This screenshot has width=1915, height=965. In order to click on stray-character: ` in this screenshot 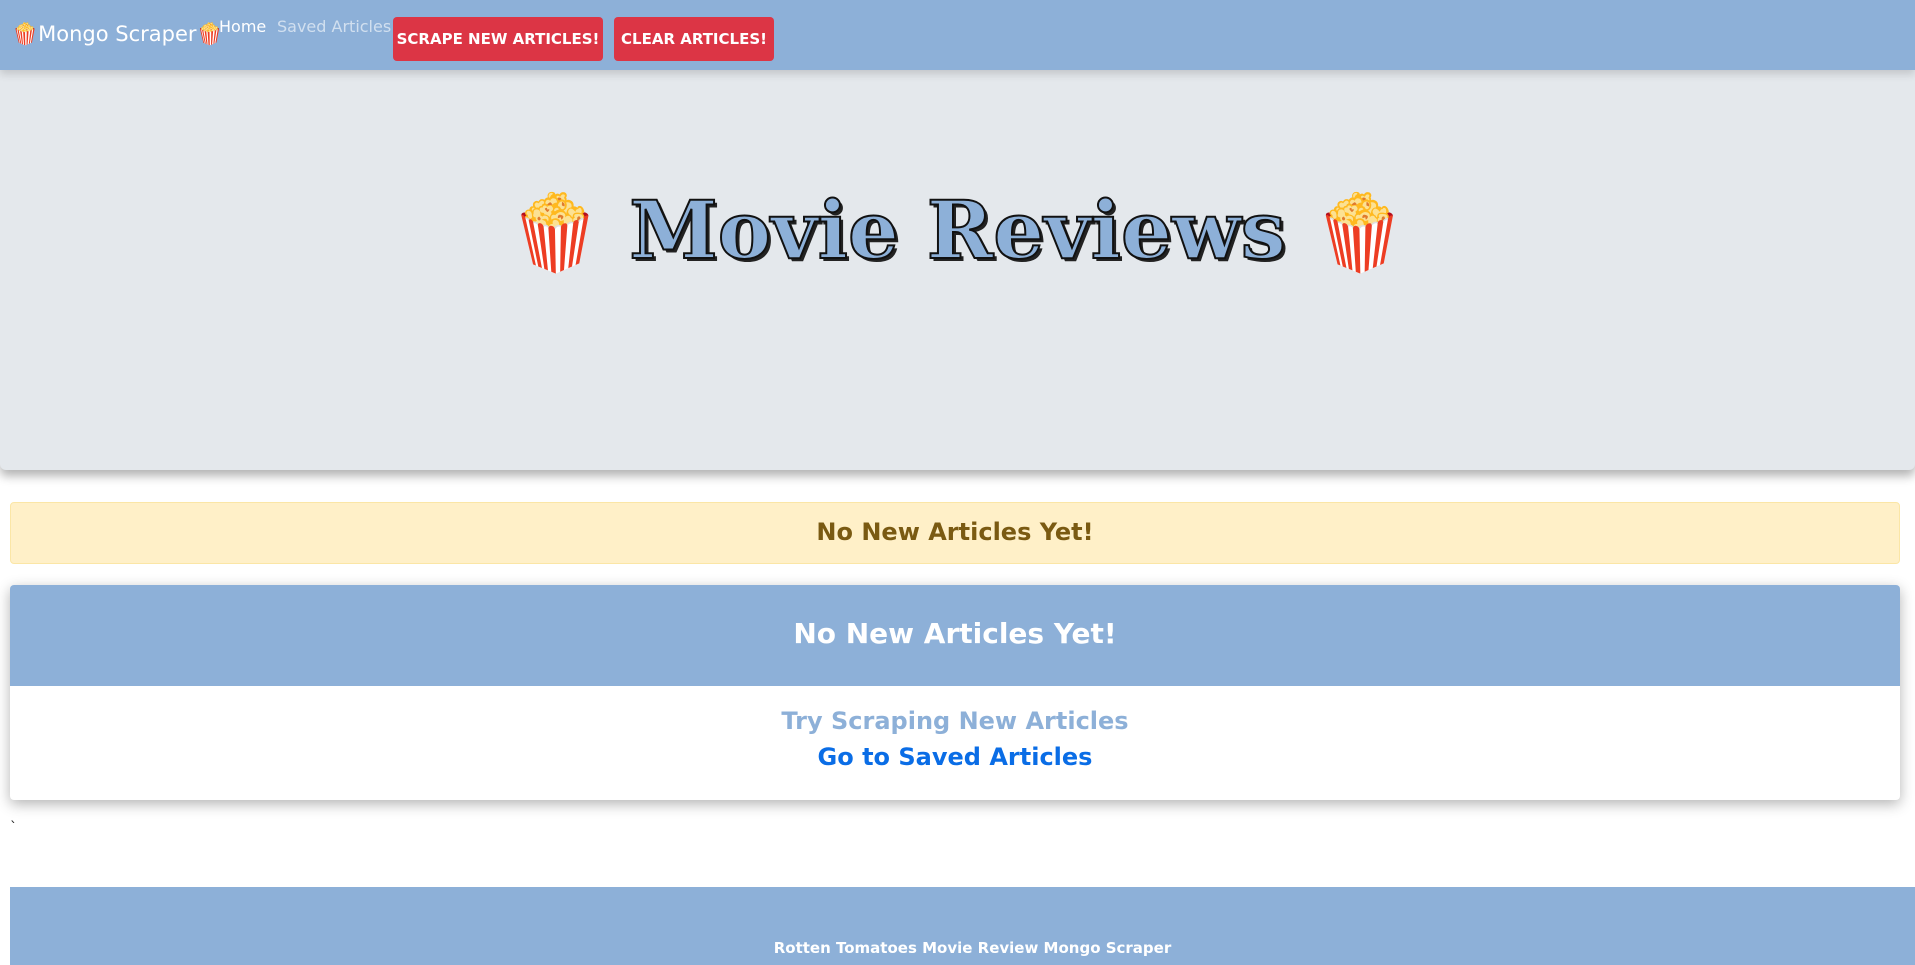, I will do `click(13, 828)`.